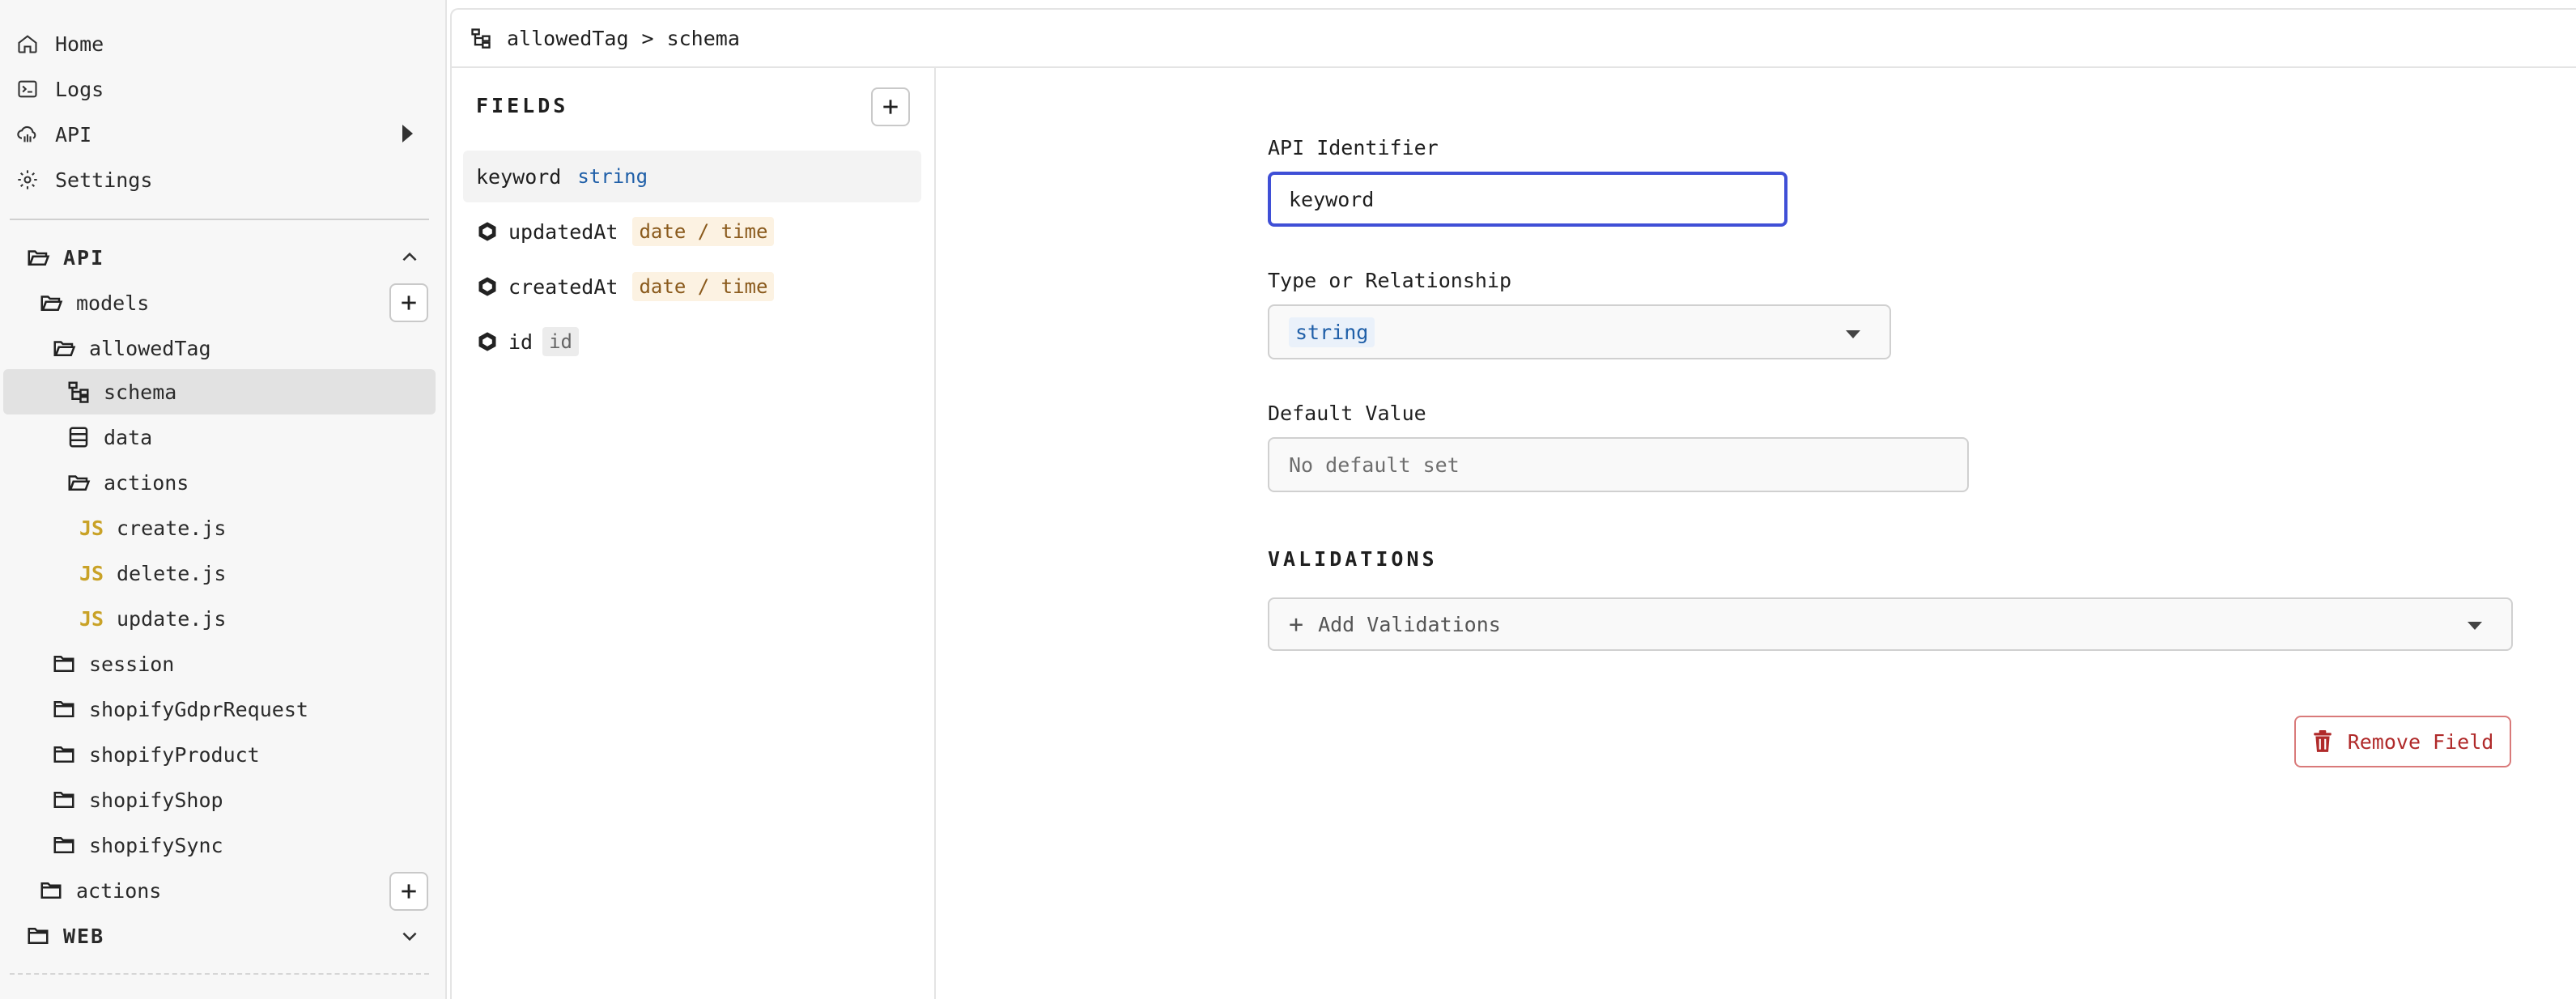  Describe the element at coordinates (568, 38) in the screenshot. I see `breadcrumb-parent: allowedTag` at that location.